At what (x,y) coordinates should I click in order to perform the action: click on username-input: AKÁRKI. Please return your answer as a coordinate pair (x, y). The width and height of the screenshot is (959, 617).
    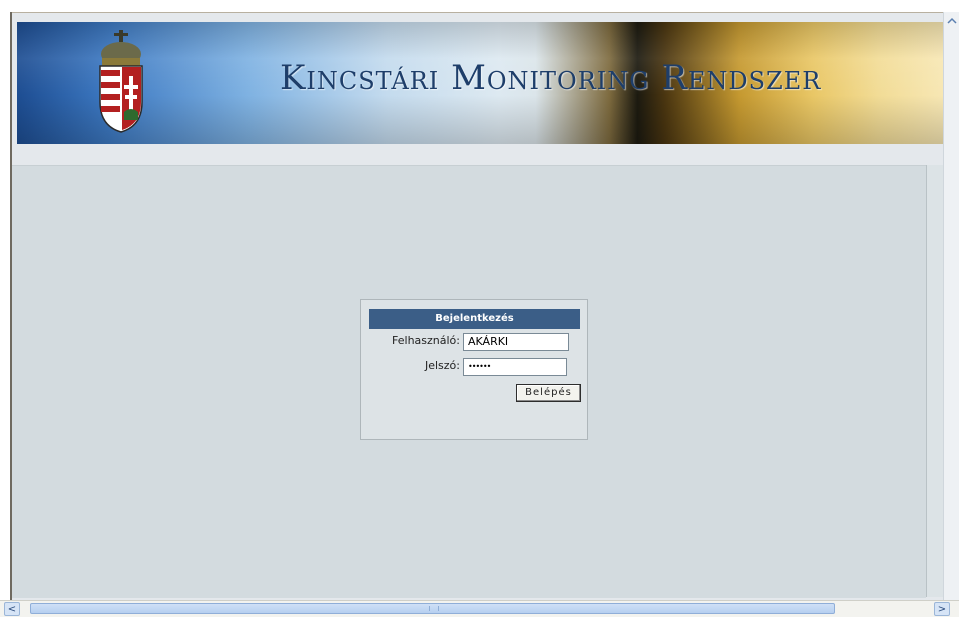
    Looking at the image, I should click on (516, 342).